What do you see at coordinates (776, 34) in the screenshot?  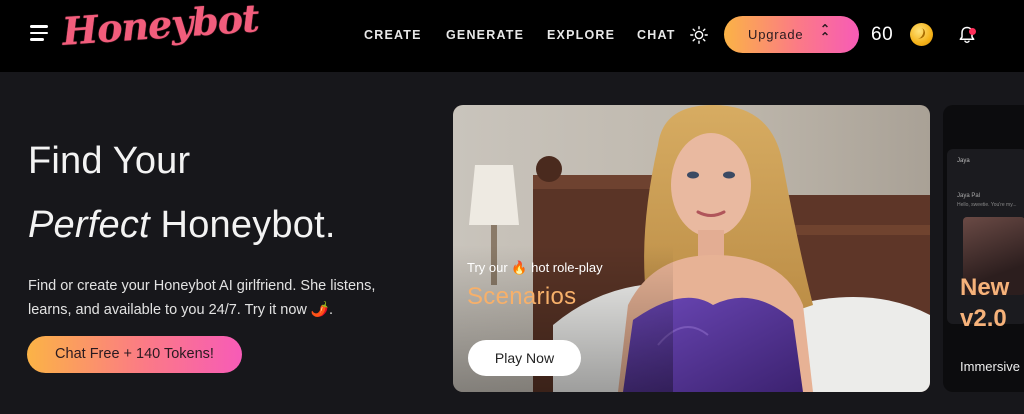 I see `upgrade-label: Upgrade` at bounding box center [776, 34].